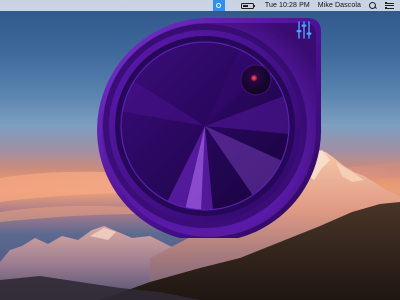  I want to click on search-icon, so click(373, 5).